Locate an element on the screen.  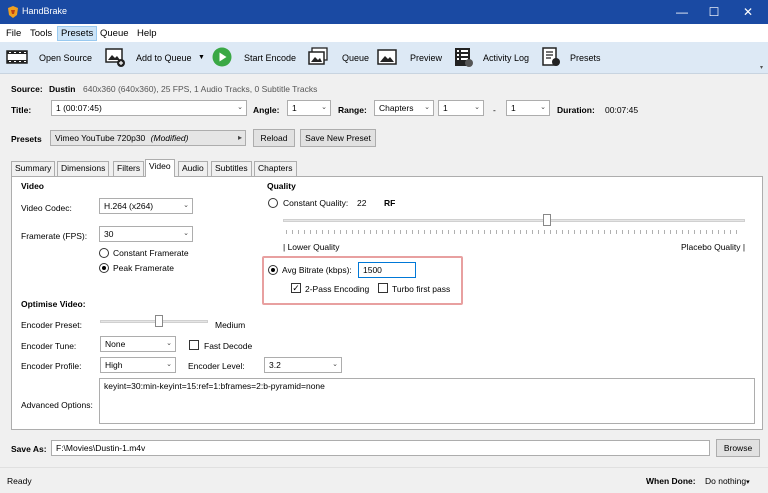
encoder-preset-label: Encoder Preset: is located at coordinates (51, 325).